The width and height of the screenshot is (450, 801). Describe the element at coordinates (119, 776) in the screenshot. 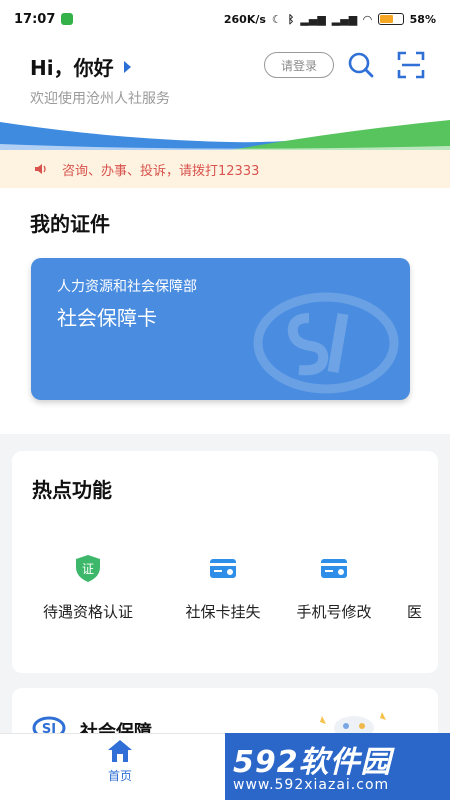

I see `tab-home-label: 首页` at that location.